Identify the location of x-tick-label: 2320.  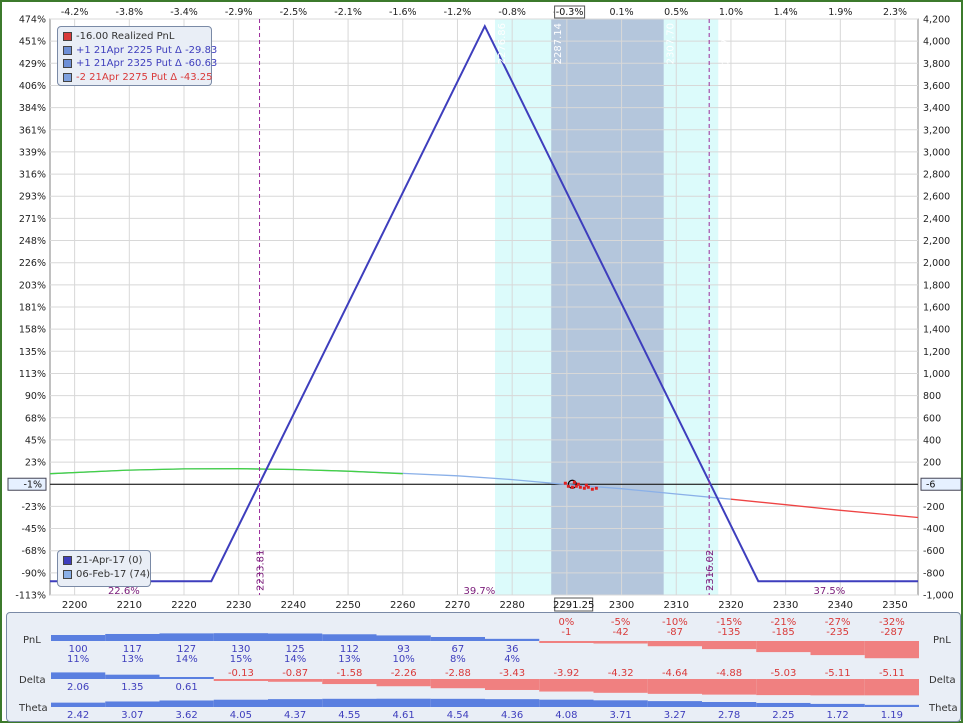
(730, 605).